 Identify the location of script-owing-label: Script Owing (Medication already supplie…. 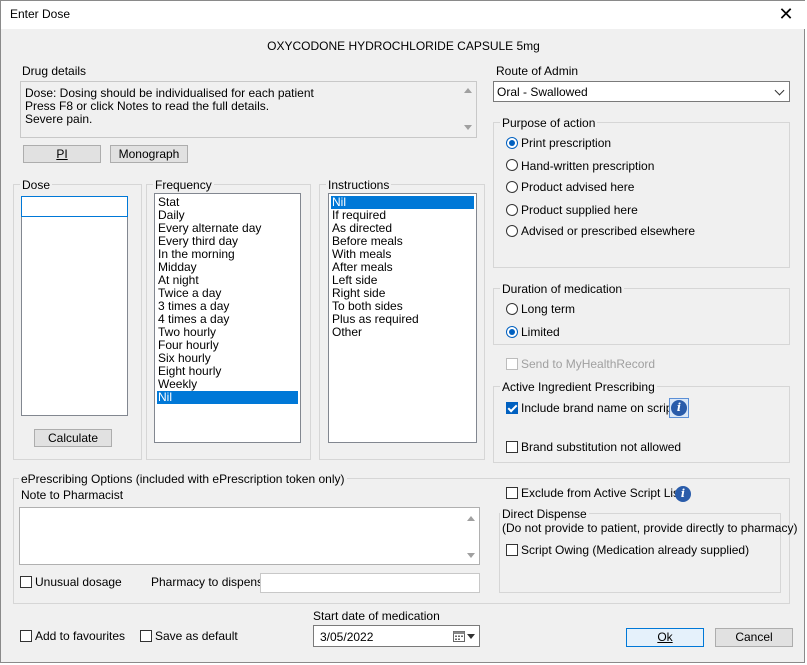
(635, 550).